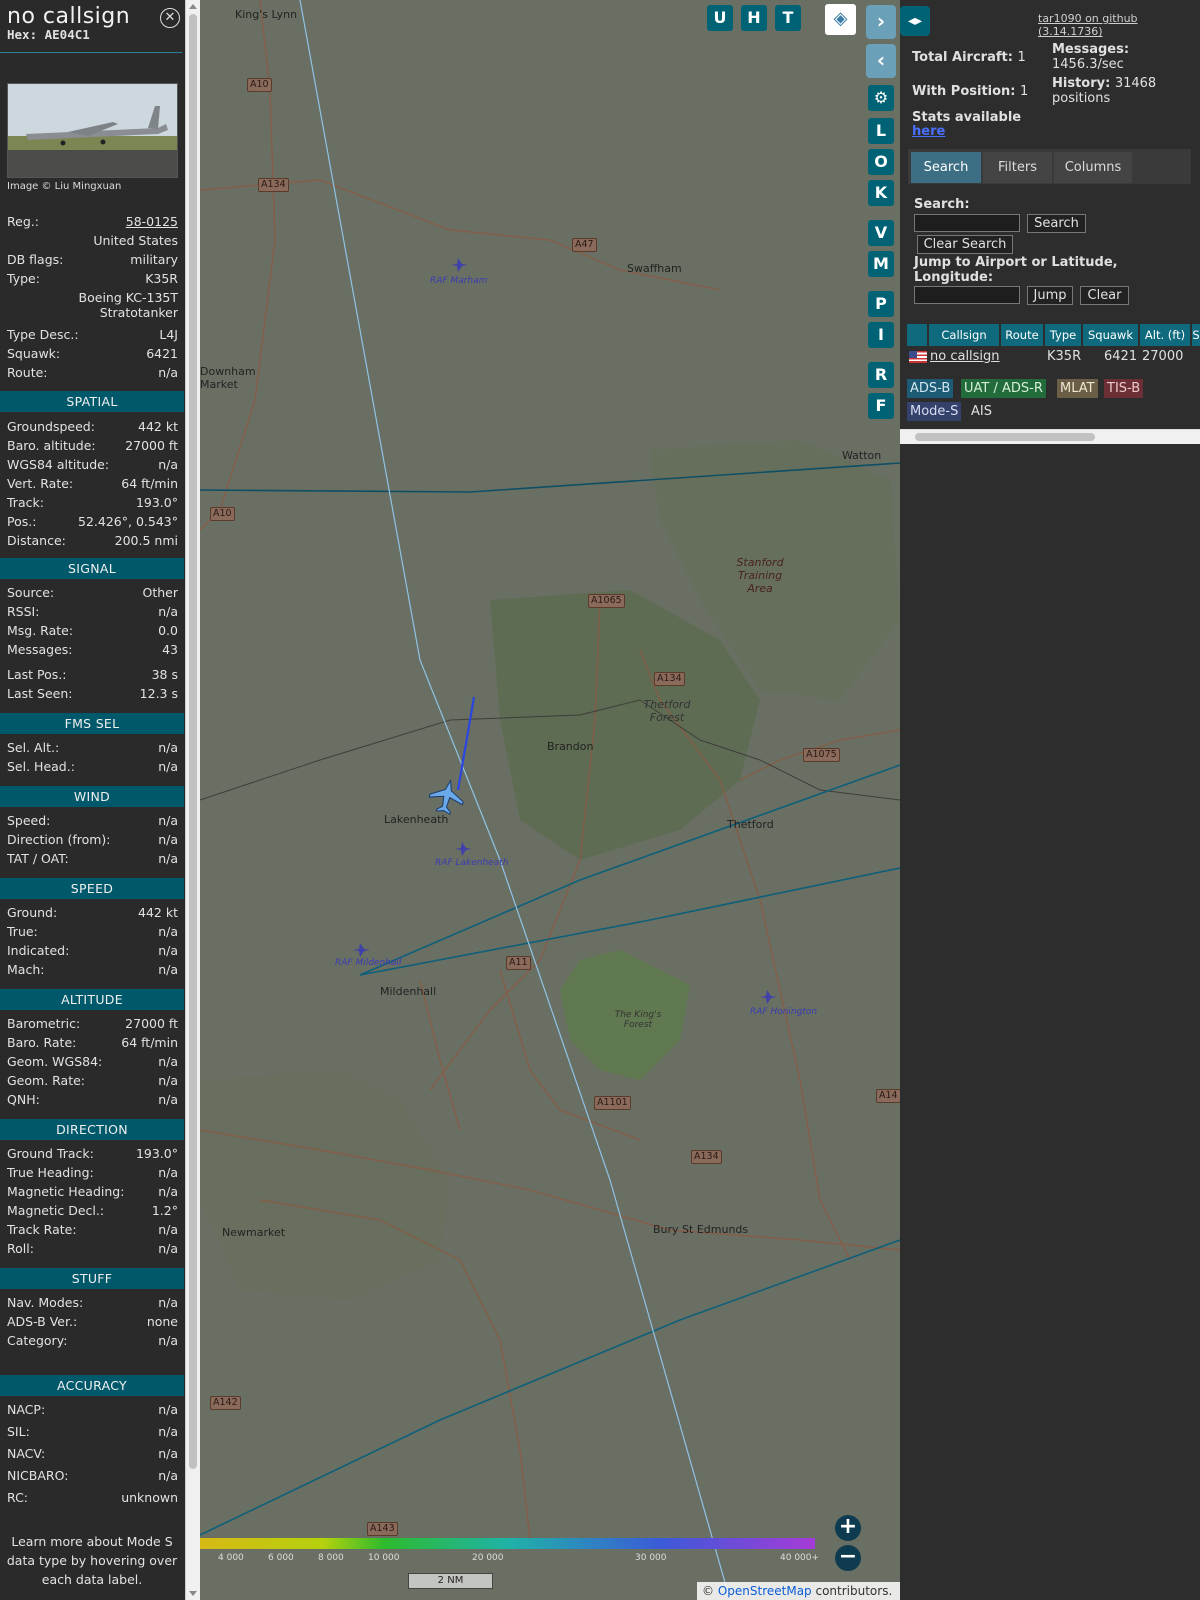 The image size is (1200, 1600). What do you see at coordinates (754, 18) in the screenshot?
I see `map-button-h: H` at bounding box center [754, 18].